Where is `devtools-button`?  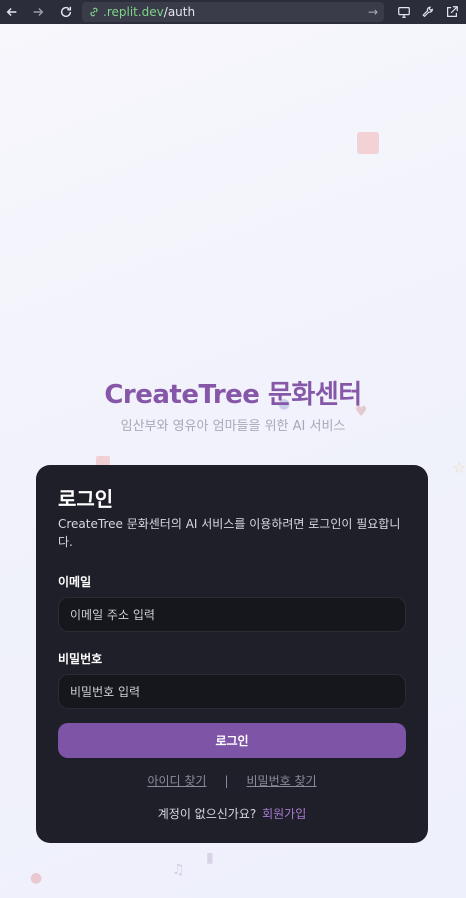 devtools-button is located at coordinates (428, 12).